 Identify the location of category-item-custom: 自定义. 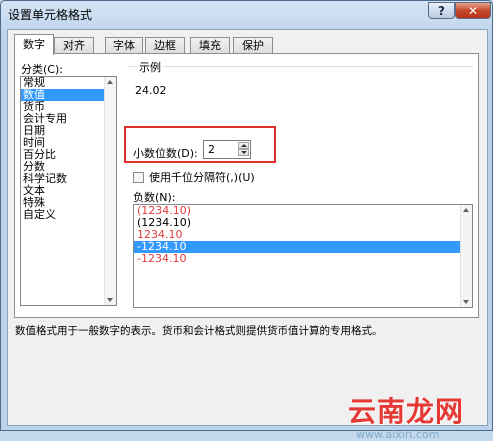
(68, 215).